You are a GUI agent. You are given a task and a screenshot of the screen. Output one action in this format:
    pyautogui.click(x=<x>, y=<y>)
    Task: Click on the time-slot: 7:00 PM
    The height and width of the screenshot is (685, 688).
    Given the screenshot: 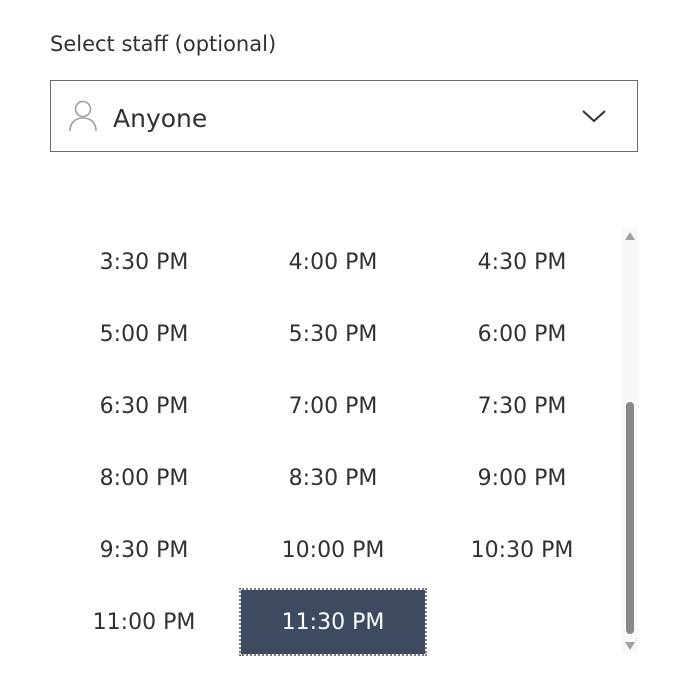 What is the action you would take?
    pyautogui.click(x=333, y=406)
    